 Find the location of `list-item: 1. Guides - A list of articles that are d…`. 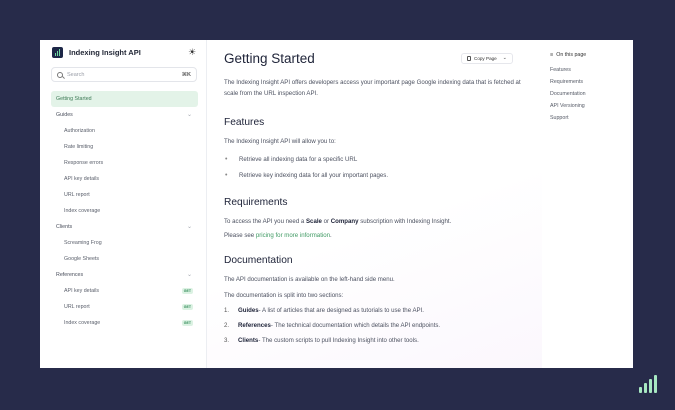

list-item: 1. Guides - A list of articles that are d… is located at coordinates (324, 310).